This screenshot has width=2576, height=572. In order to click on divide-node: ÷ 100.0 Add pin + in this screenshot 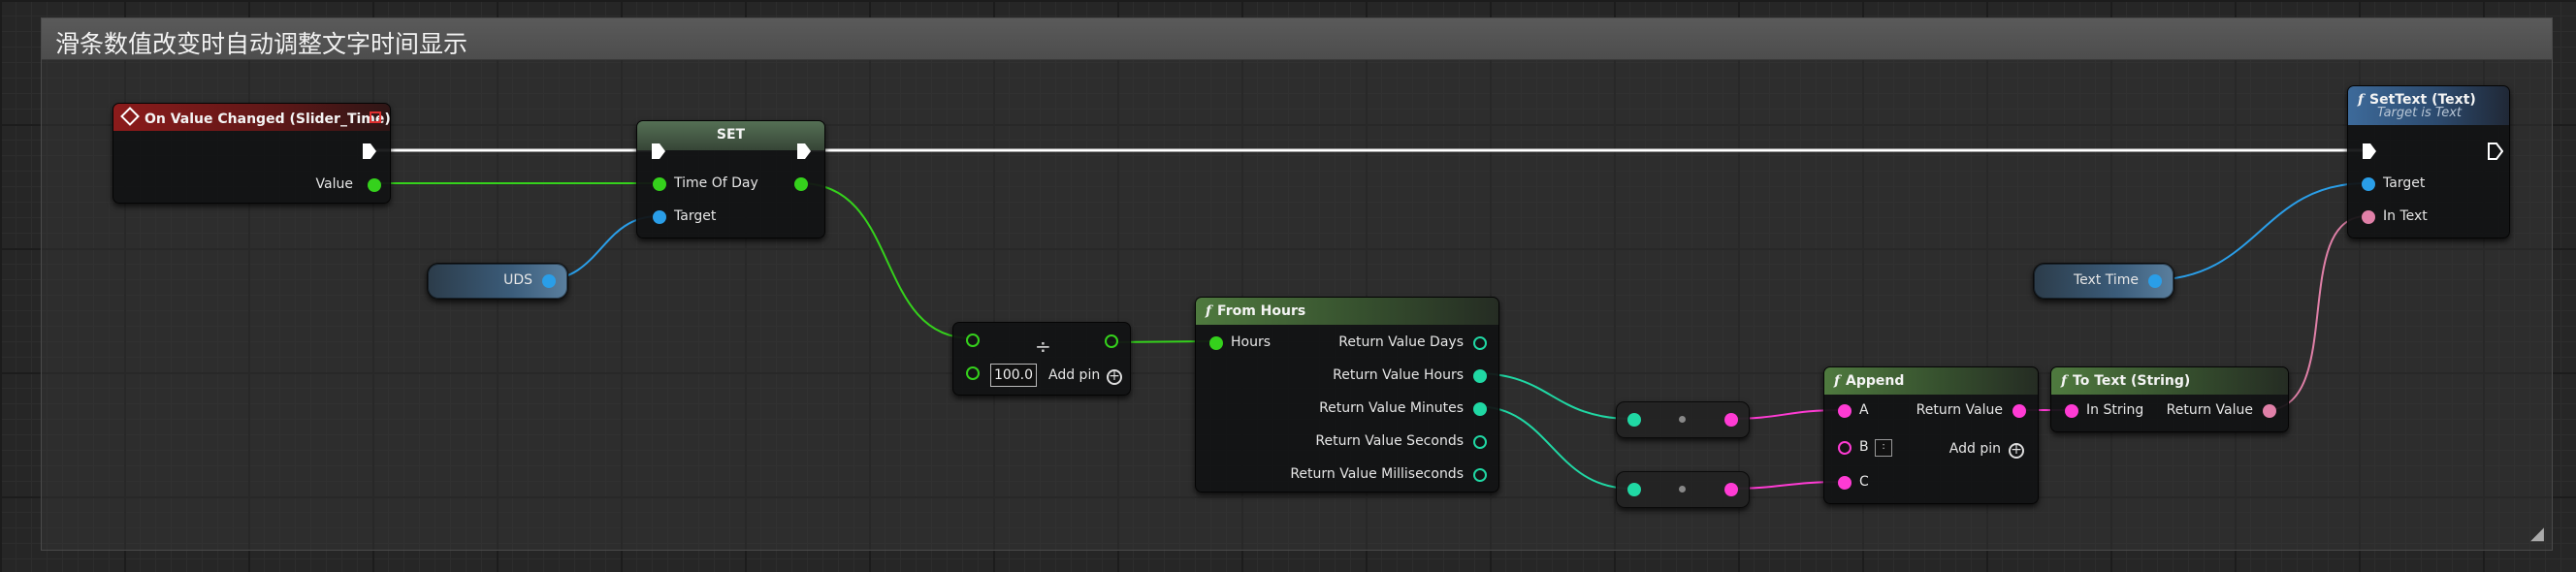, I will do `click(1041, 359)`.